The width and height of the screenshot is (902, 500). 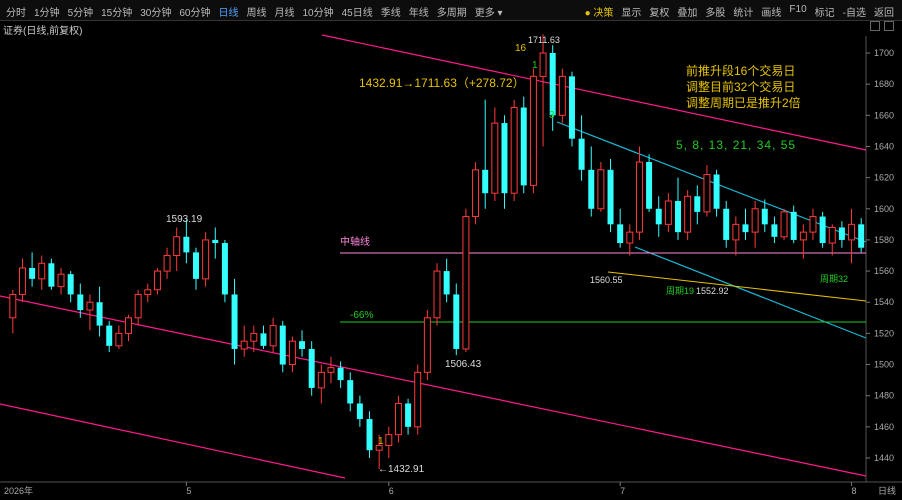 What do you see at coordinates (884, 396) in the screenshot?
I see `y-tick-label-1480: 1480` at bounding box center [884, 396].